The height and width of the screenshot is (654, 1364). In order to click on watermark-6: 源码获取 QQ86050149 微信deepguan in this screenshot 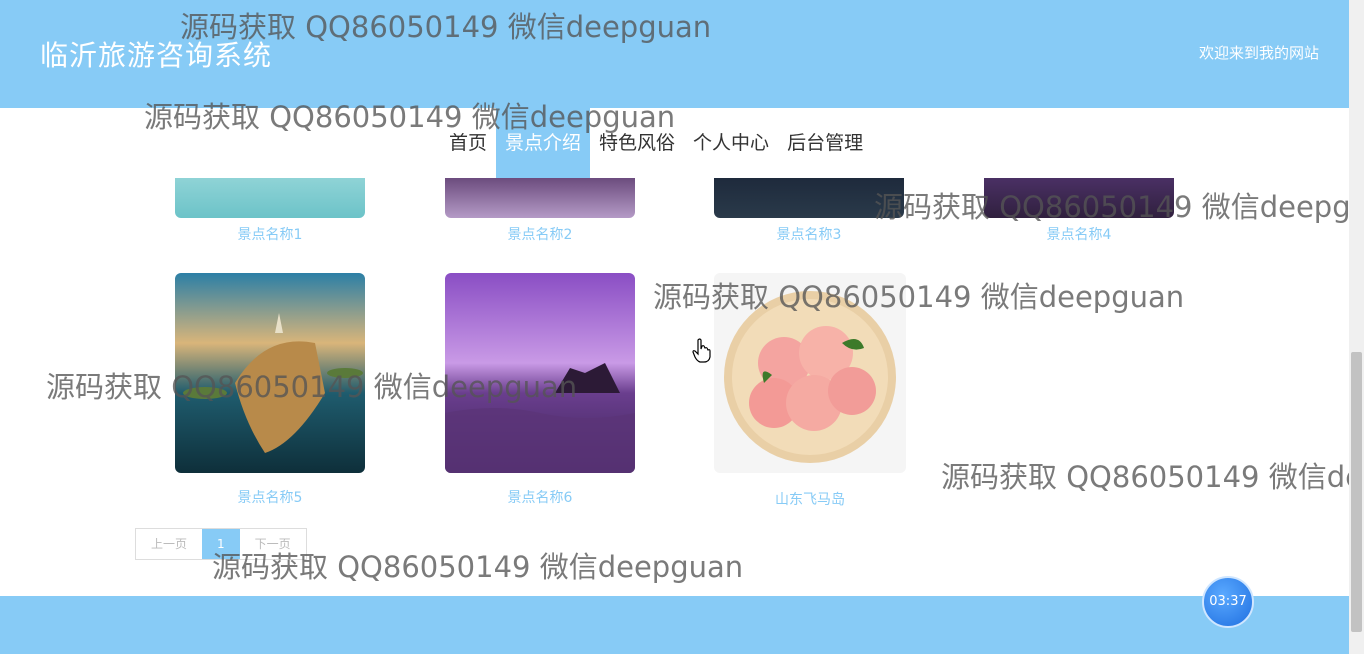, I will do `click(1145, 477)`.